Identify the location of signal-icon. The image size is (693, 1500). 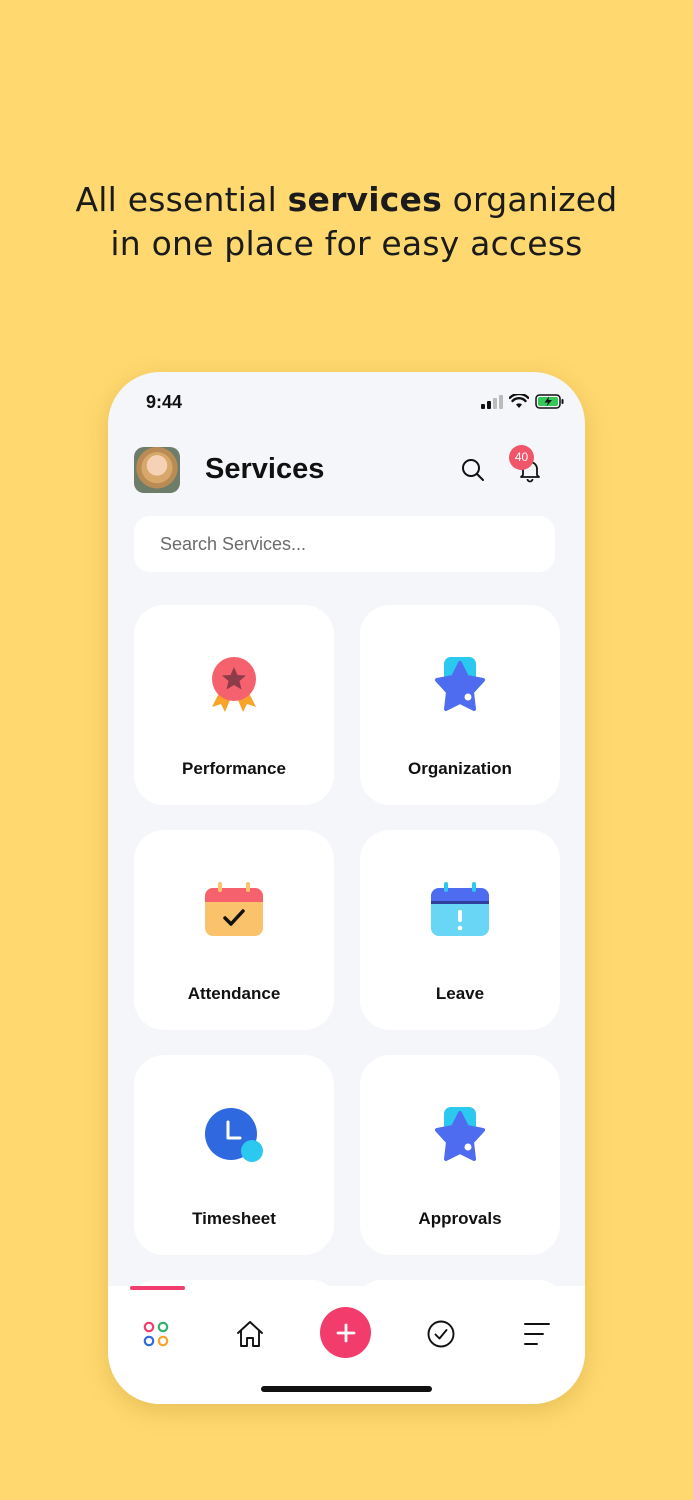
(492, 401).